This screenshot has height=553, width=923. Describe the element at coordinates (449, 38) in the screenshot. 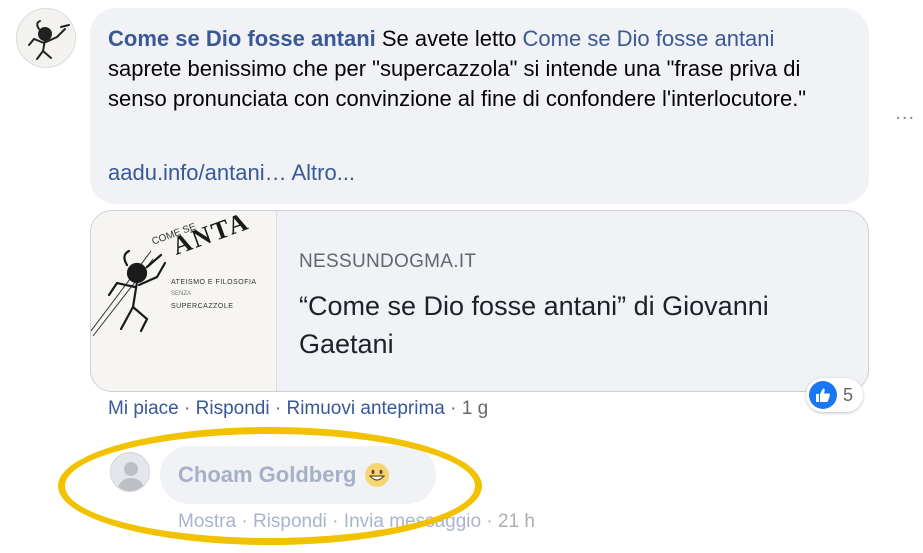

I see `comment-text-part: Se avete letto` at that location.